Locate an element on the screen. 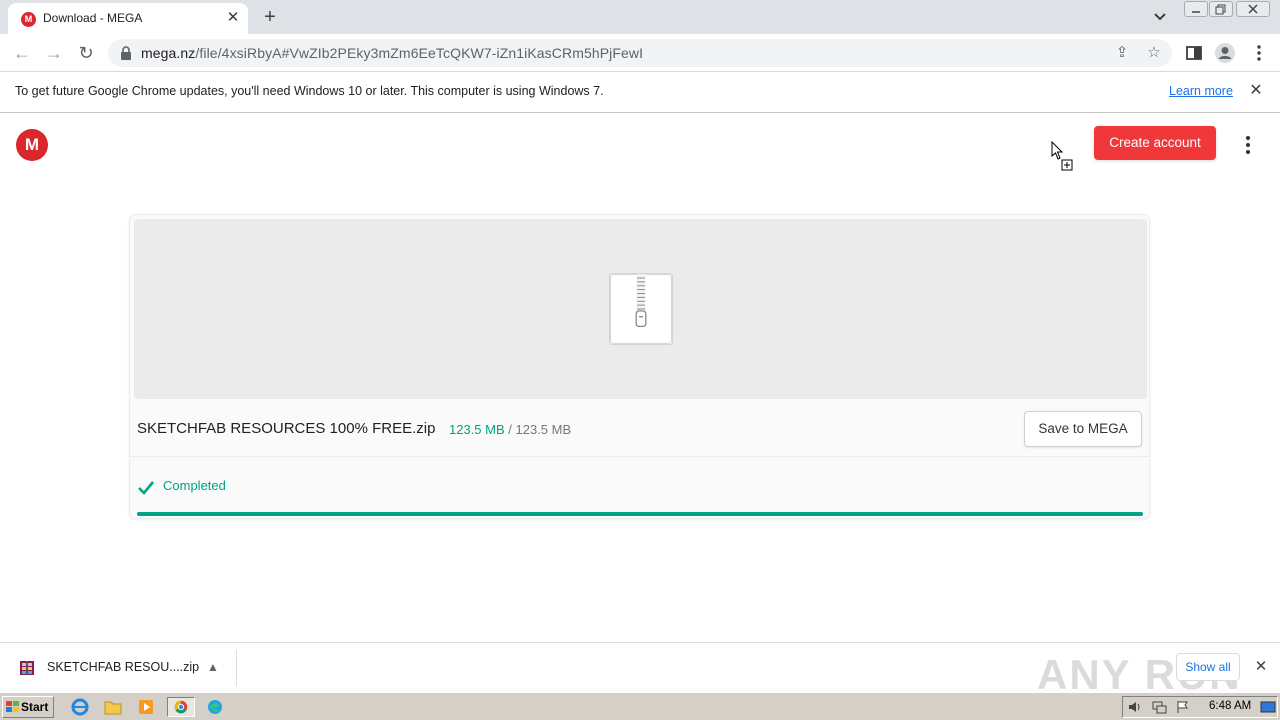  tab-close-icon: ✕ is located at coordinates (233, 18).